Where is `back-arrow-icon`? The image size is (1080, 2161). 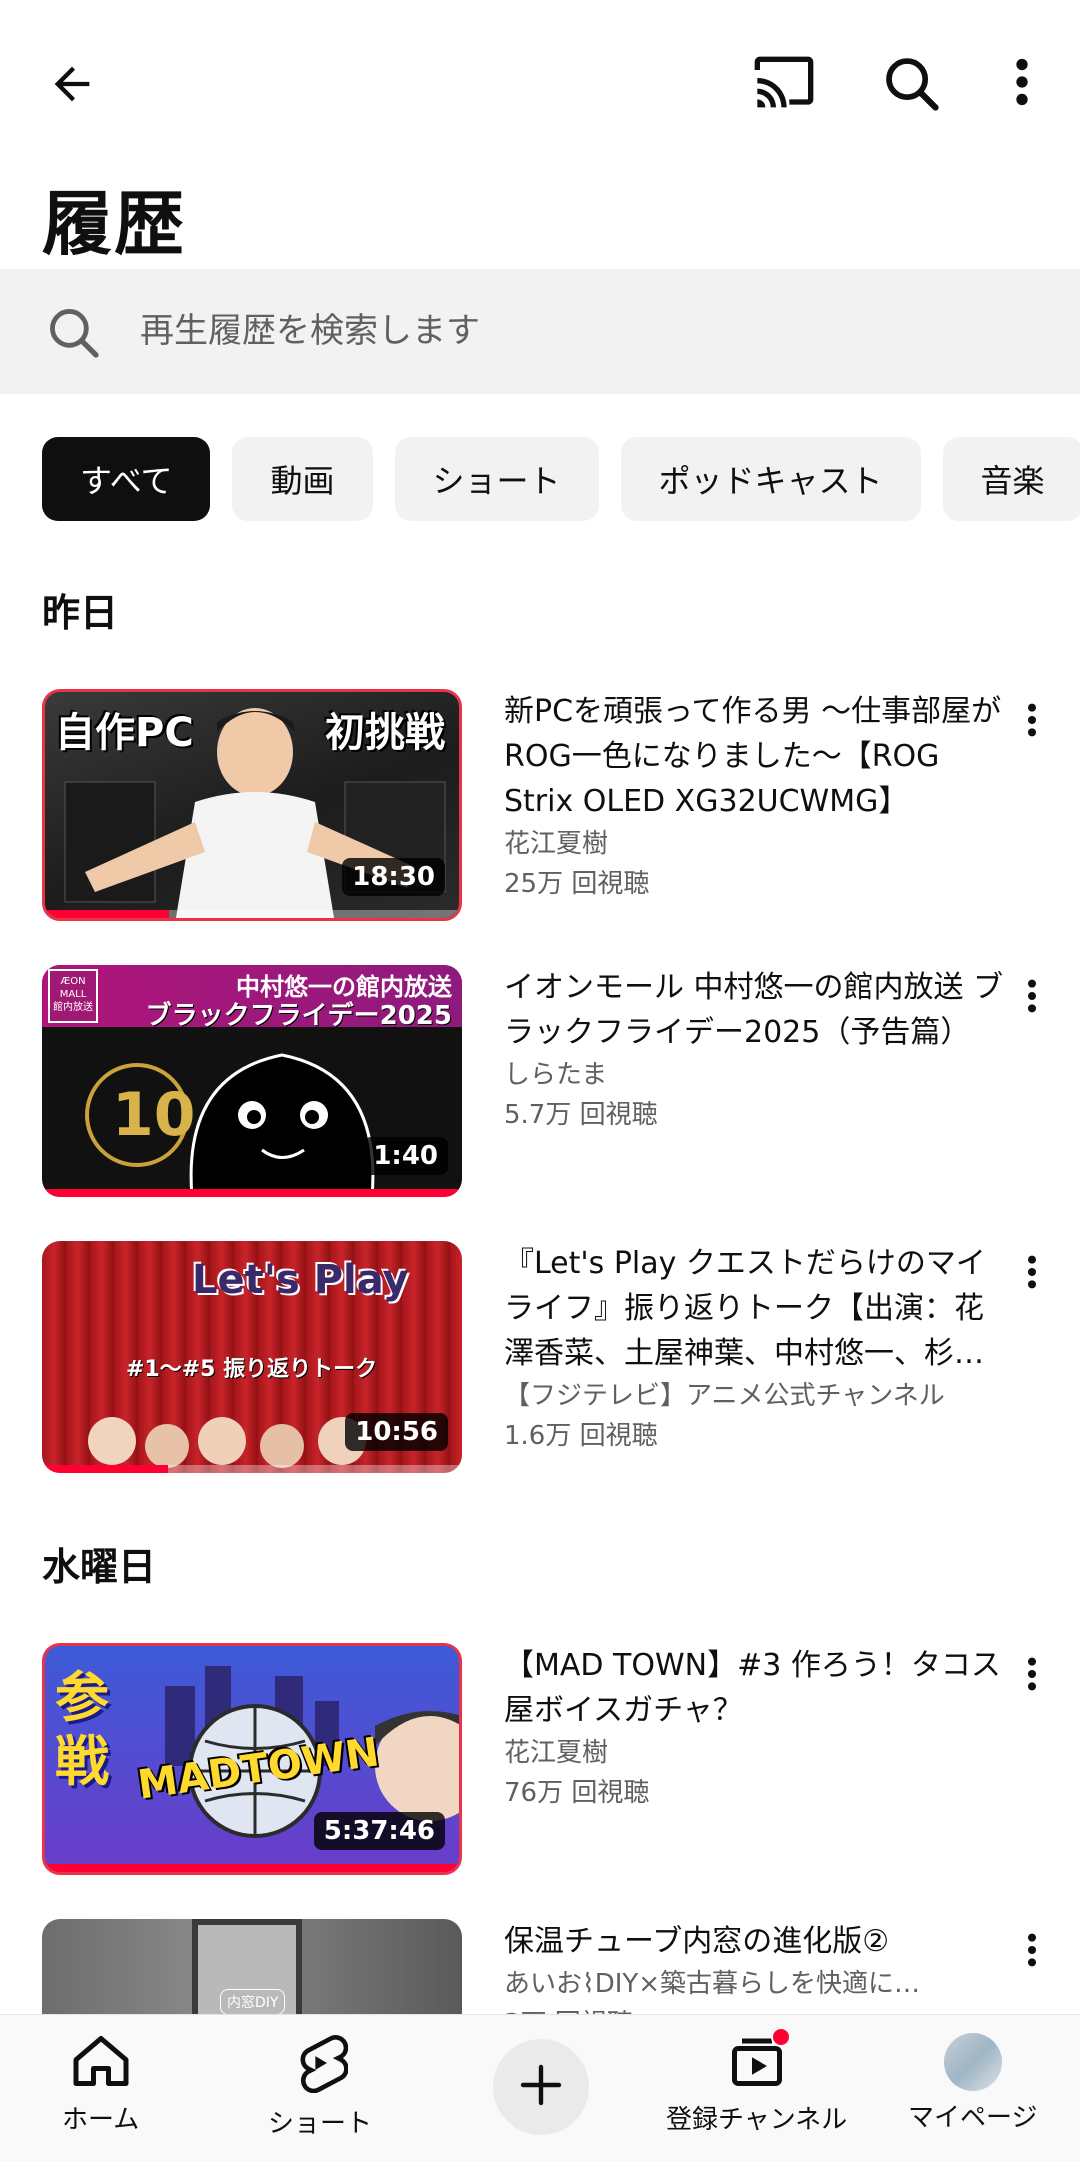
back-arrow-icon is located at coordinates (72, 84).